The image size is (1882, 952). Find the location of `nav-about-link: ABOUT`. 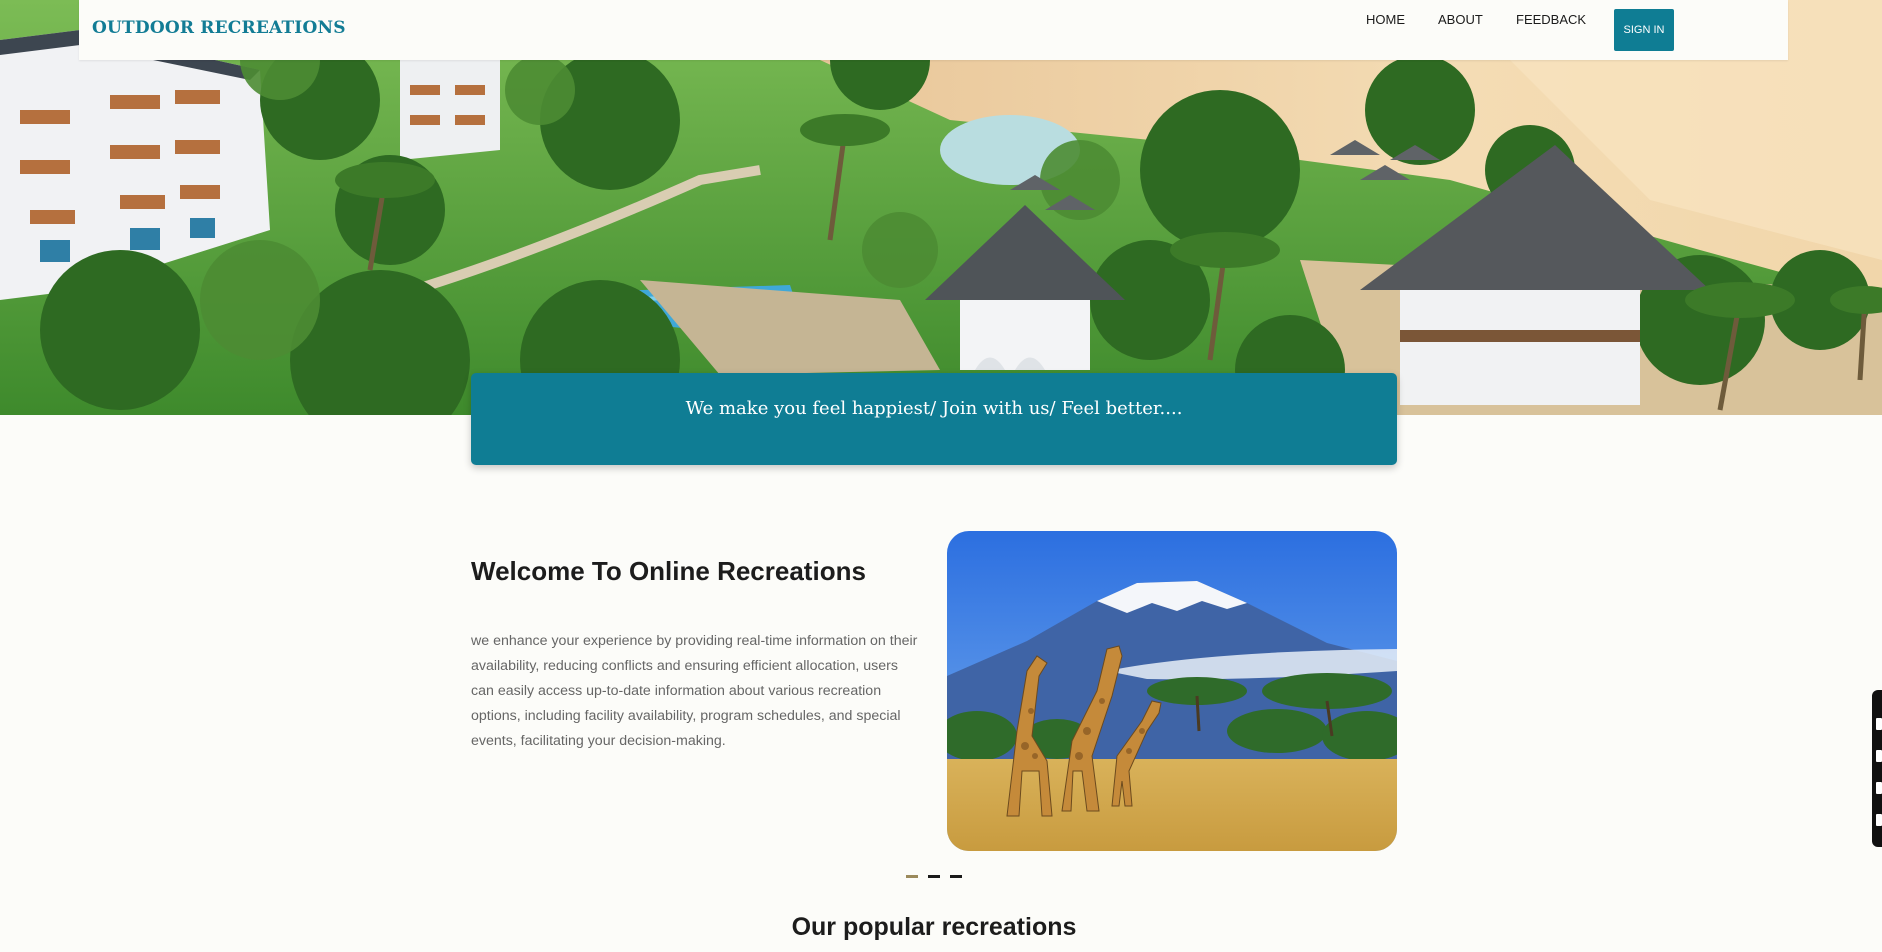

nav-about-link: ABOUT is located at coordinates (1460, 19).